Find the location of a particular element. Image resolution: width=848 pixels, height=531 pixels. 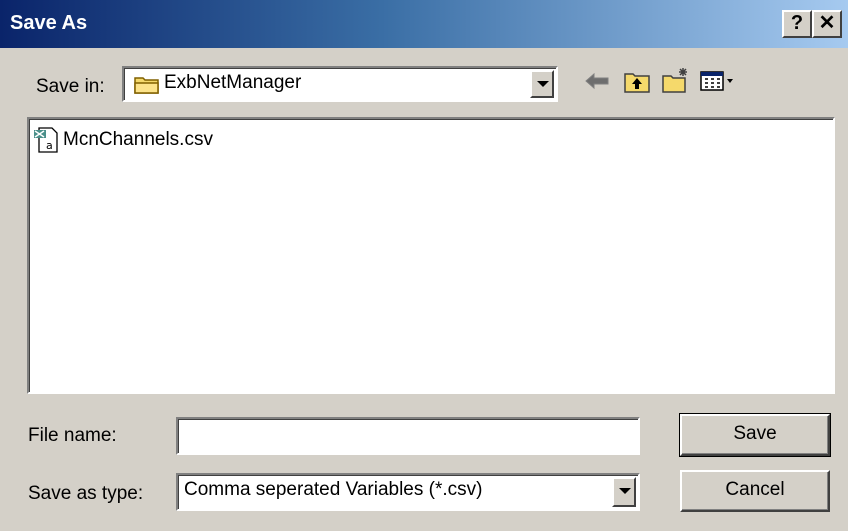

save-button-label: Save is located at coordinates (755, 433).